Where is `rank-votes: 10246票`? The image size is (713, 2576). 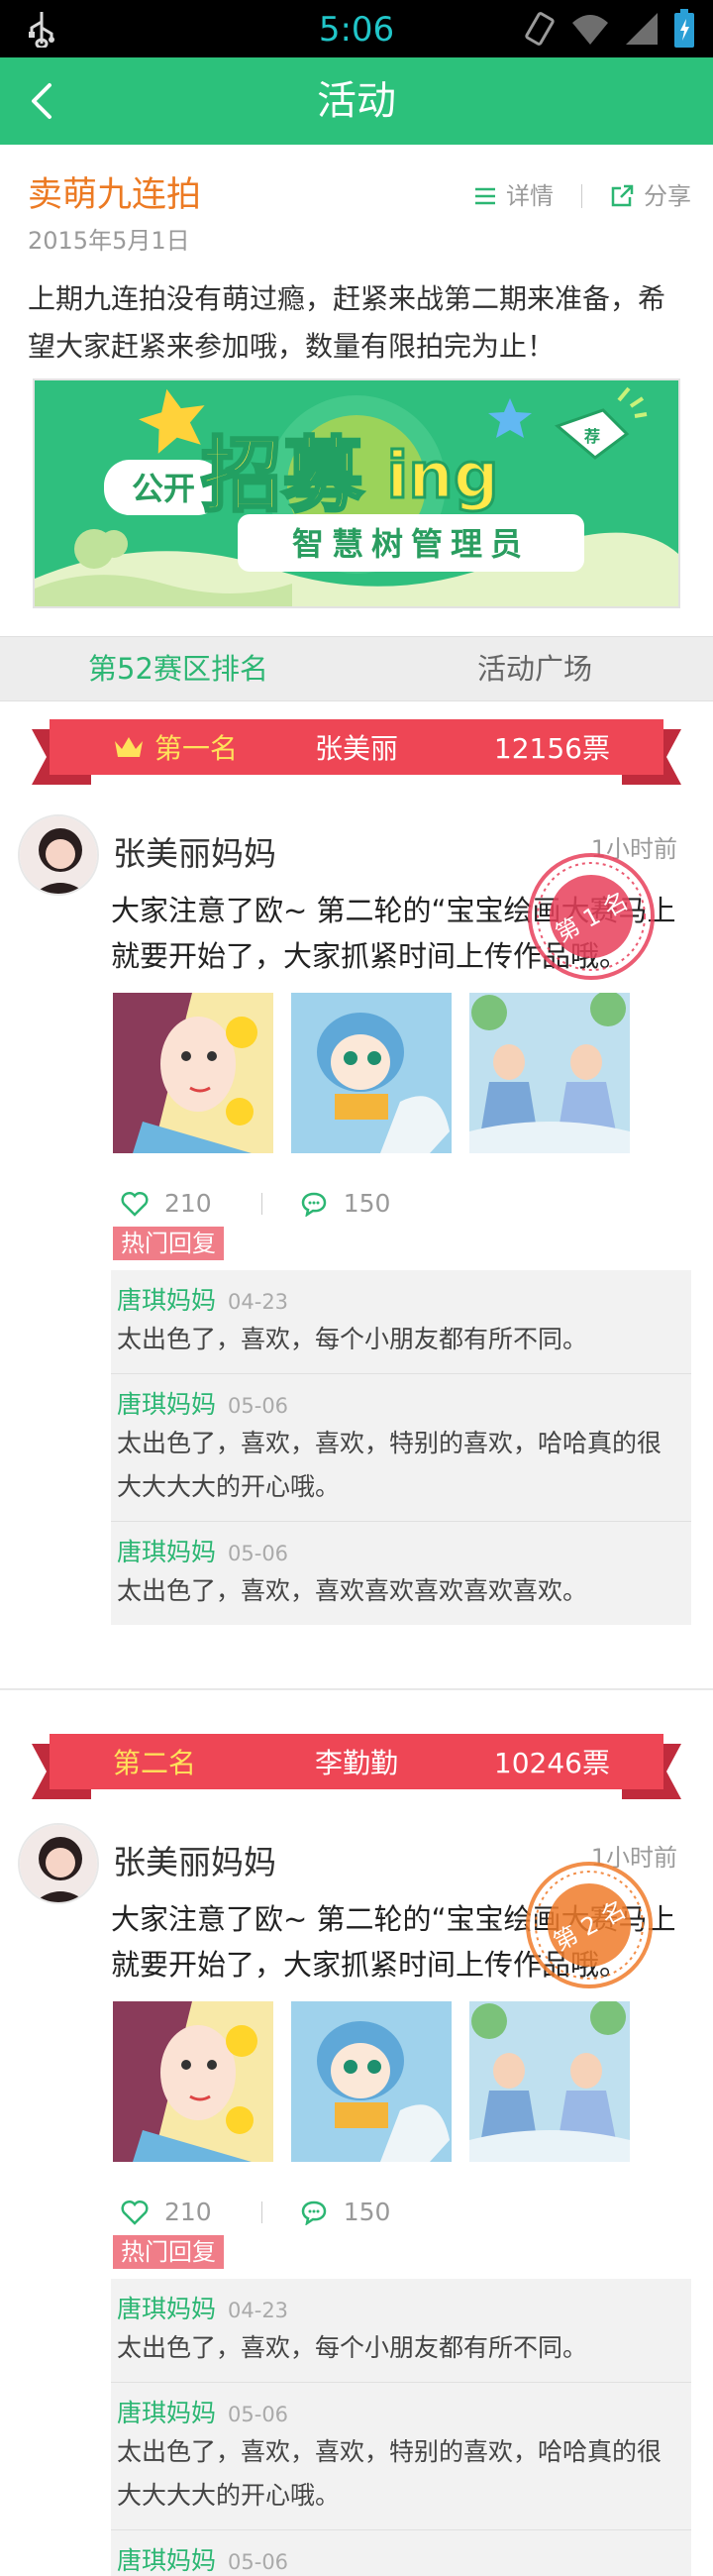
rank-votes: 10246票 is located at coordinates (551, 1763).